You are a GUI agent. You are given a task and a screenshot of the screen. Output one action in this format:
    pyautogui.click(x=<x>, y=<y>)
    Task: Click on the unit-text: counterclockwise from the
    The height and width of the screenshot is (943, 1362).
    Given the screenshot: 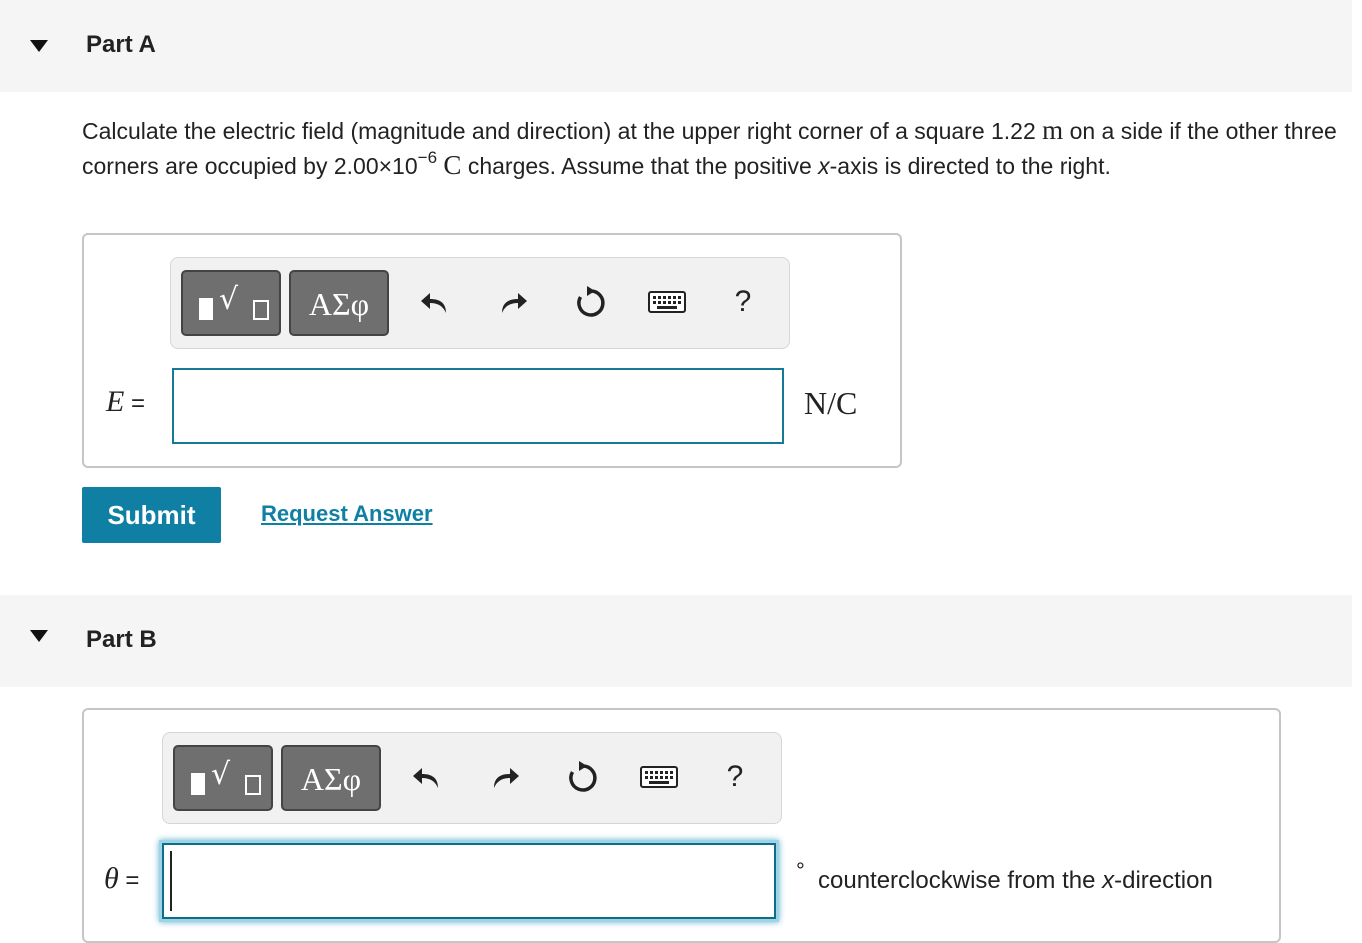 What is the action you would take?
    pyautogui.click(x=960, y=880)
    